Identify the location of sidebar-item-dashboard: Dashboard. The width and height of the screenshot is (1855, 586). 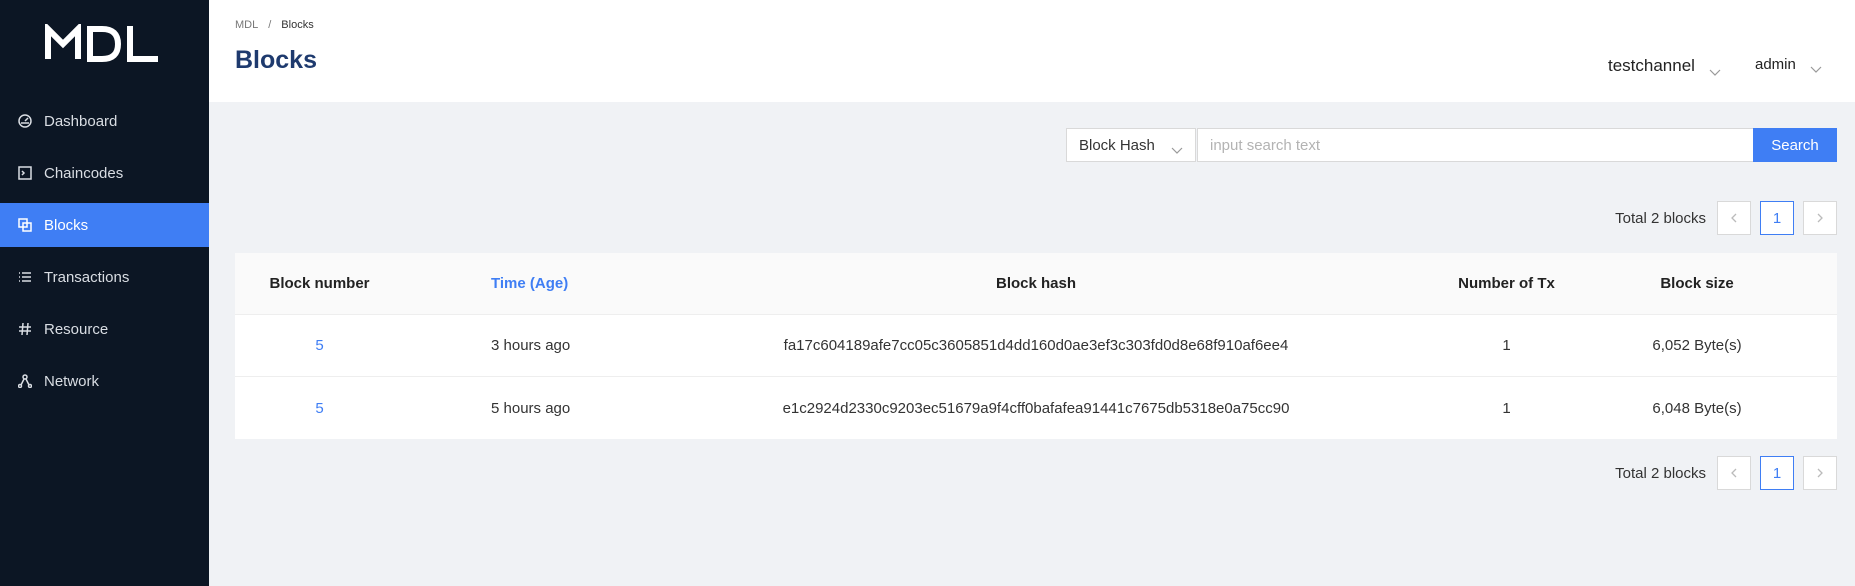
(104, 121).